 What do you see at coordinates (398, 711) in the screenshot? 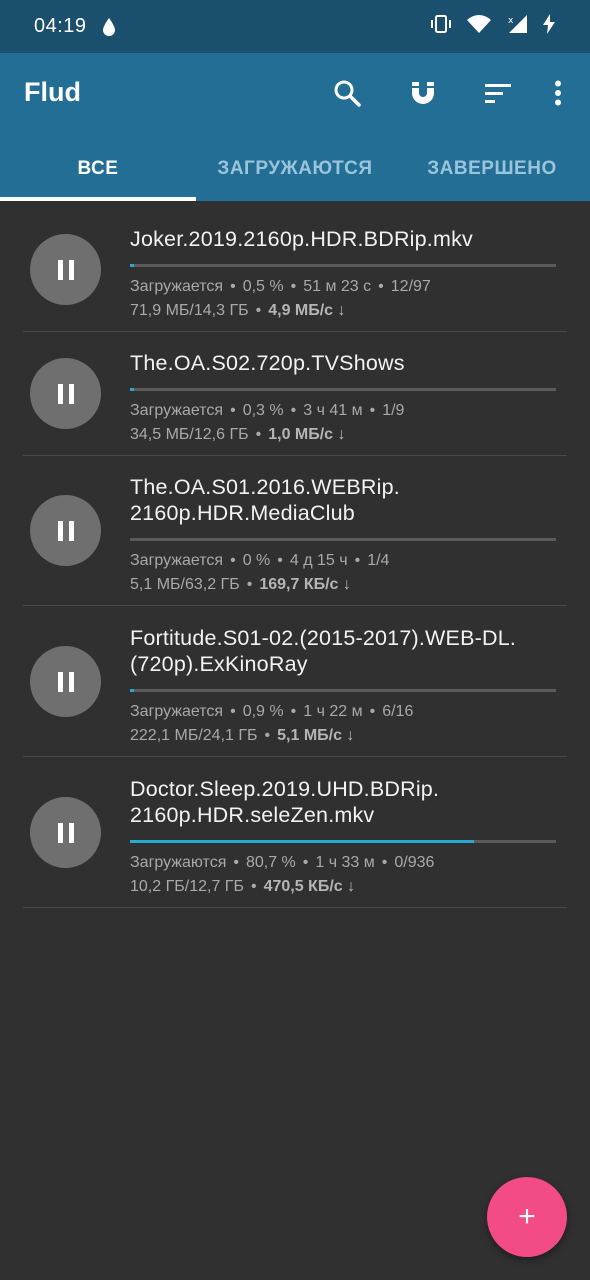
I see `torrent-files: 6/16` at bounding box center [398, 711].